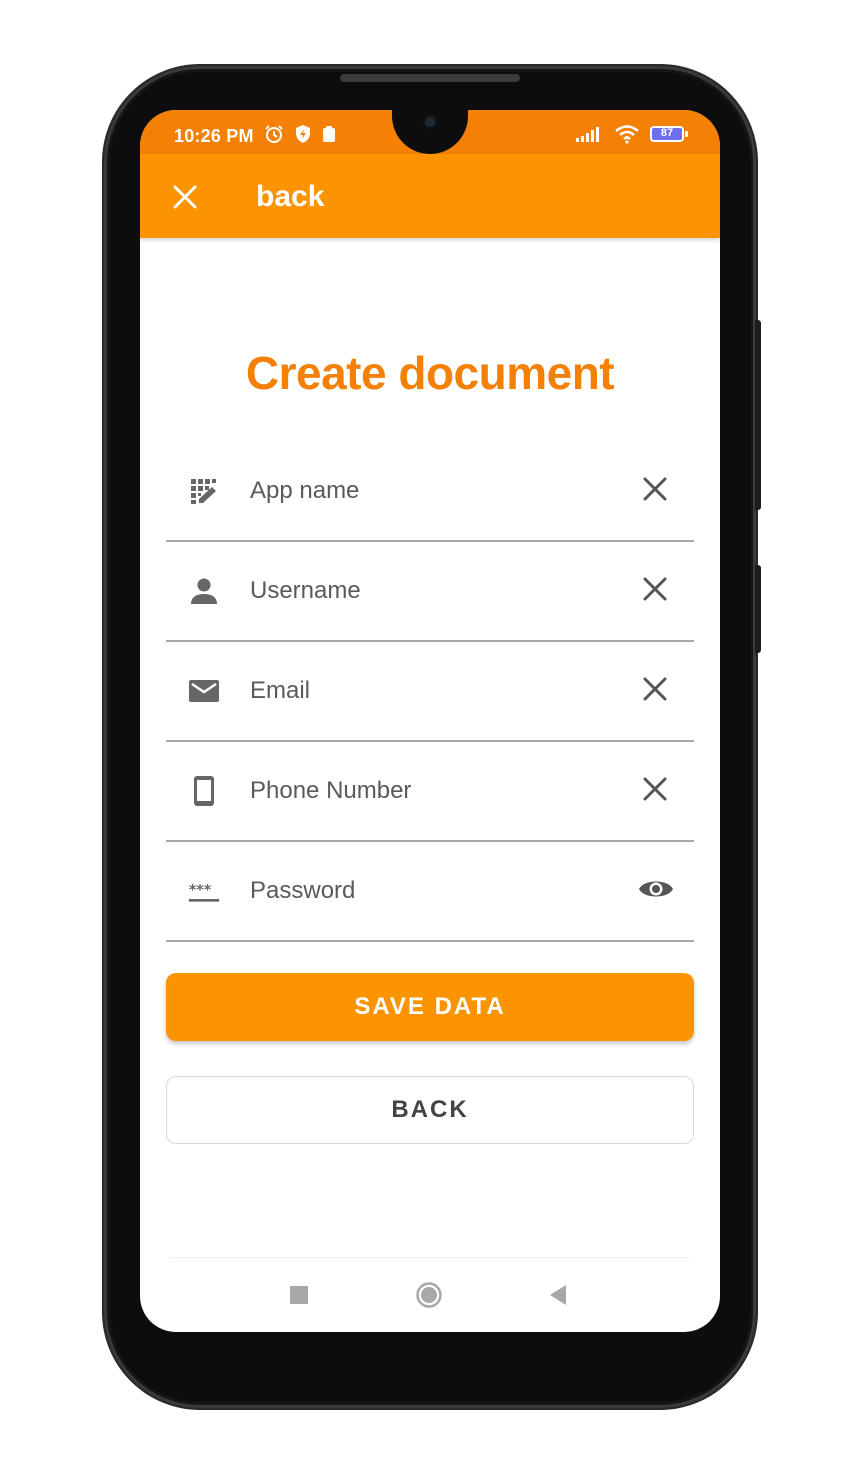 This screenshot has height=1470, width=864. I want to click on email-label: Email, so click(280, 690).